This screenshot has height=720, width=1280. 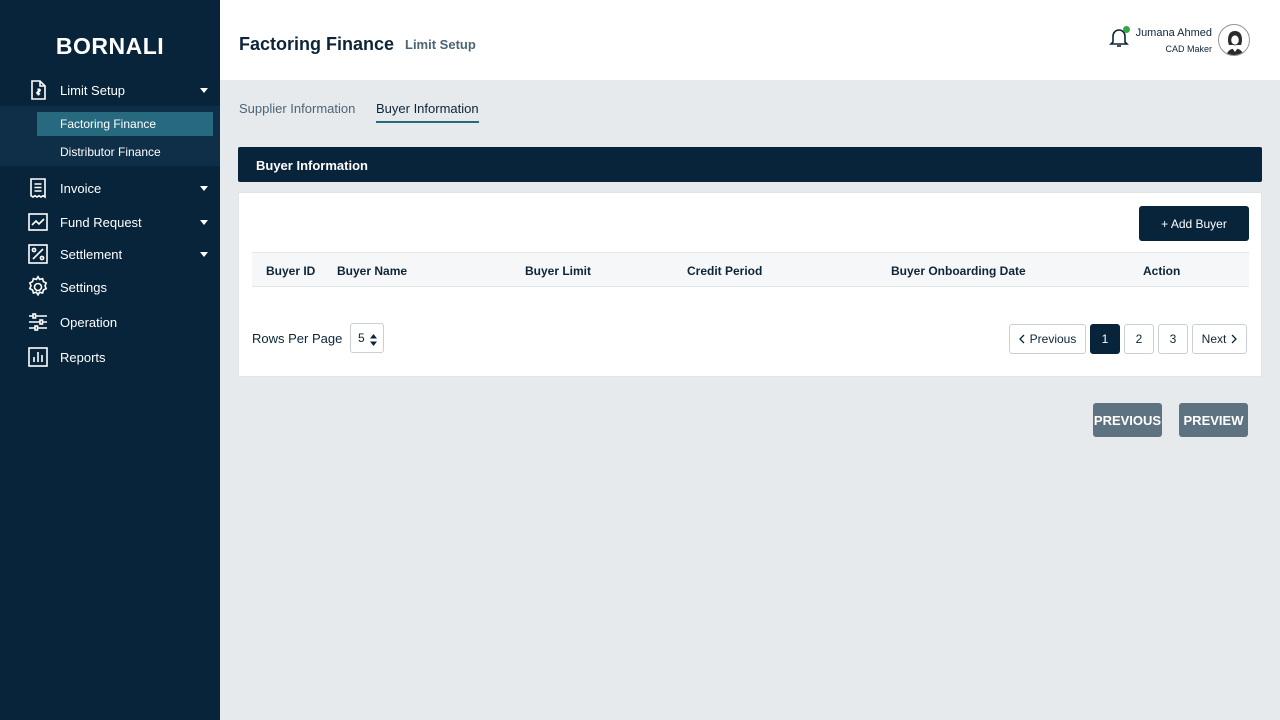 I want to click on sidebar-item-label: Reports, so click(x=83, y=357).